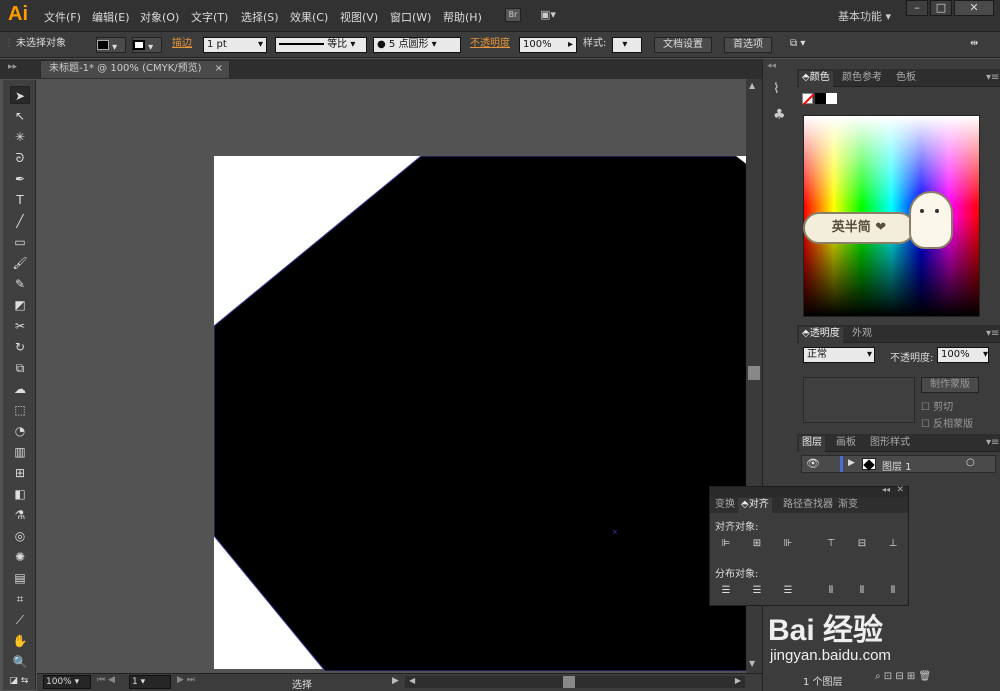 This screenshot has width=1000, height=691. Describe the element at coordinates (111, 17) in the screenshot. I see `menu-item-1: 编辑(E)` at that location.